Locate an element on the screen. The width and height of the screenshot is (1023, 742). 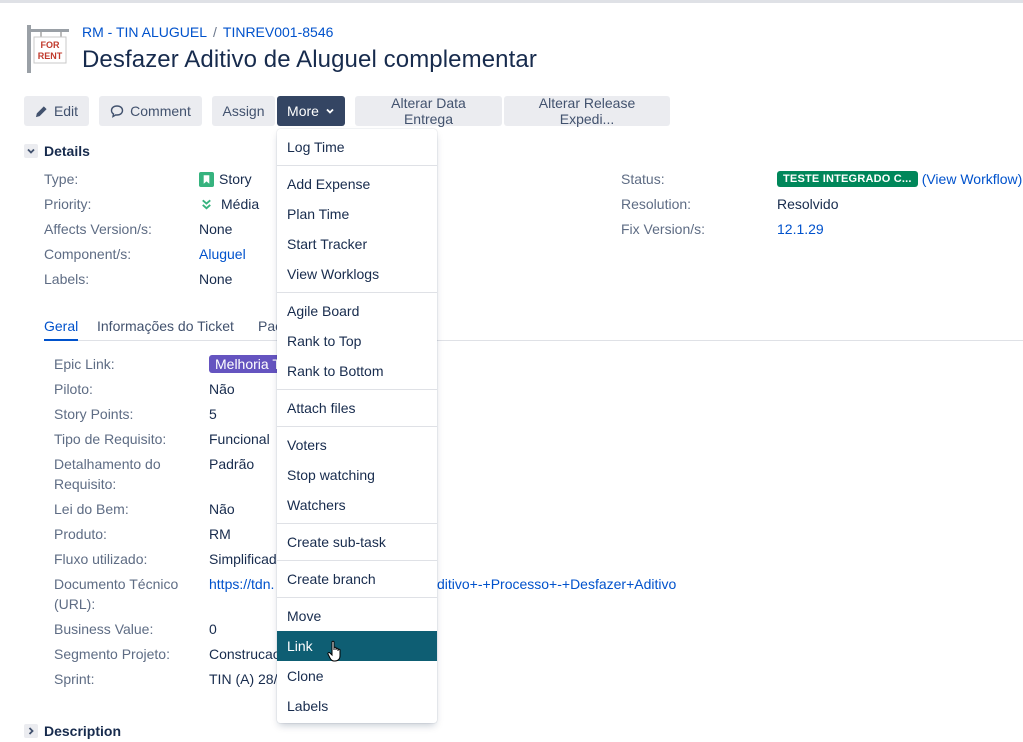
menu-item-create-sub-task: Create sub-task is located at coordinates (357, 542).